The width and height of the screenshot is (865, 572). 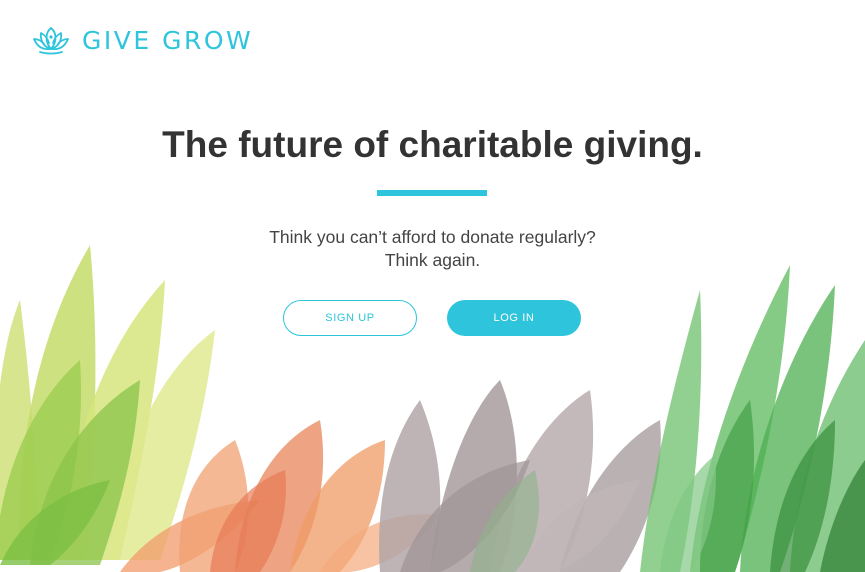 I want to click on left-agave, so click(x=107, y=405).